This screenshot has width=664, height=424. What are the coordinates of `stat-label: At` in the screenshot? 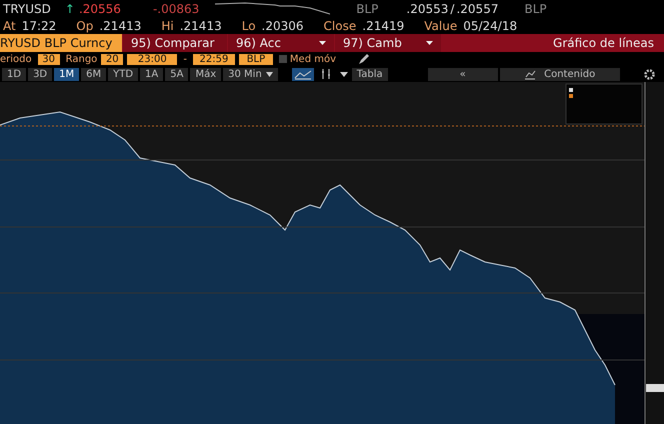 It's located at (9, 25).